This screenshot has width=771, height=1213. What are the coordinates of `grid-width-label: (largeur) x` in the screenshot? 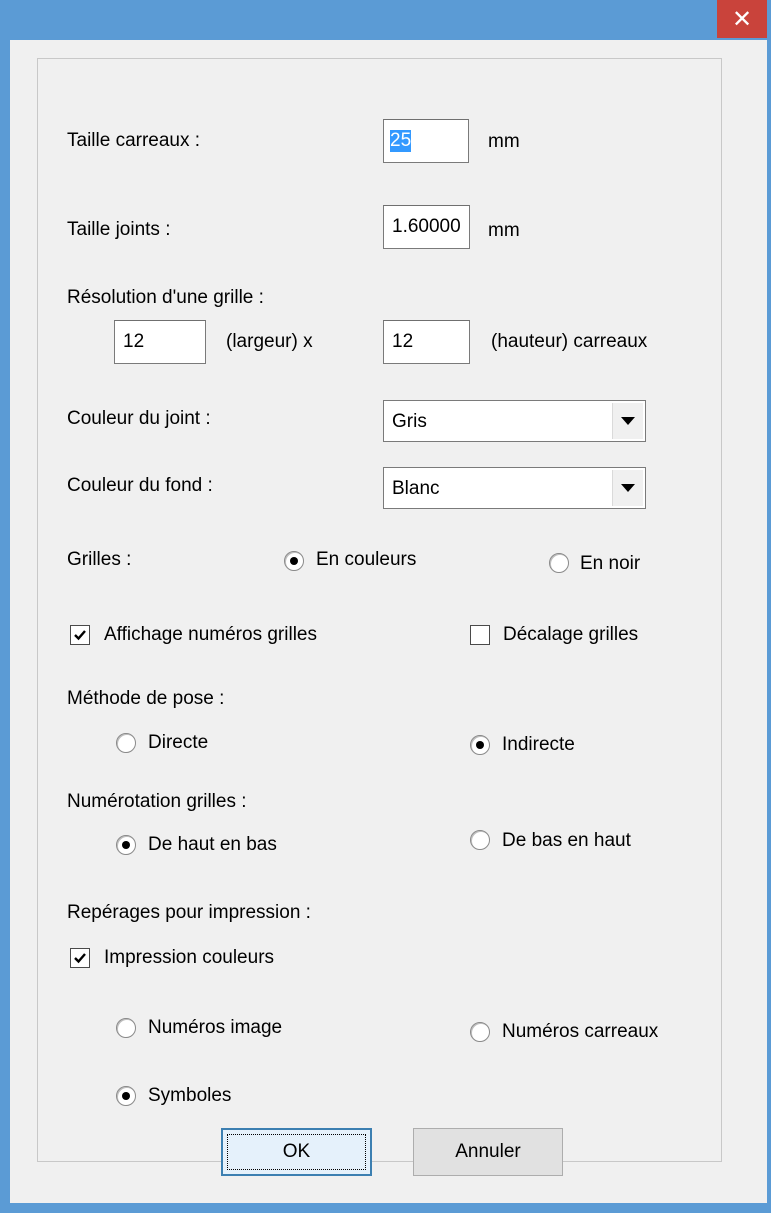 It's located at (269, 341).